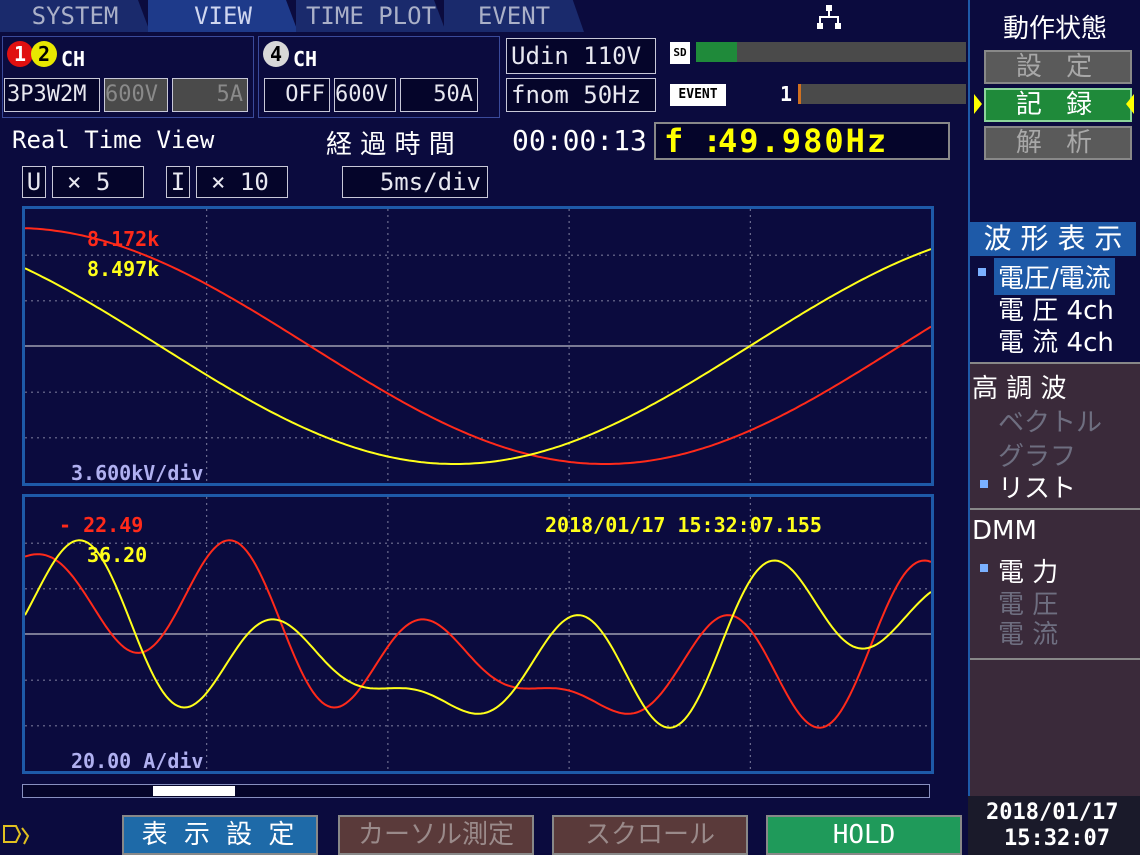  Describe the element at coordinates (984, 568) in the screenshot. I see `power-bullet-icon` at that location.